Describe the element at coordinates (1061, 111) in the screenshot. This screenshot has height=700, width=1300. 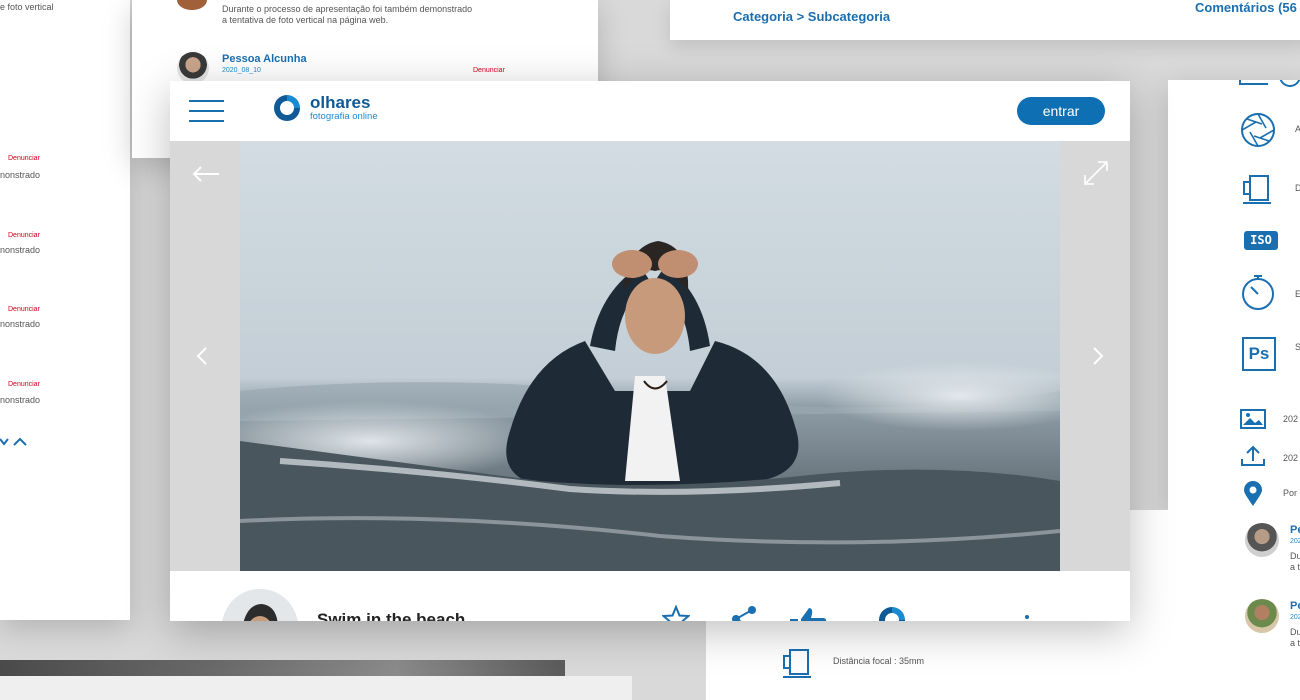
I see `login-button: entrar` at that location.